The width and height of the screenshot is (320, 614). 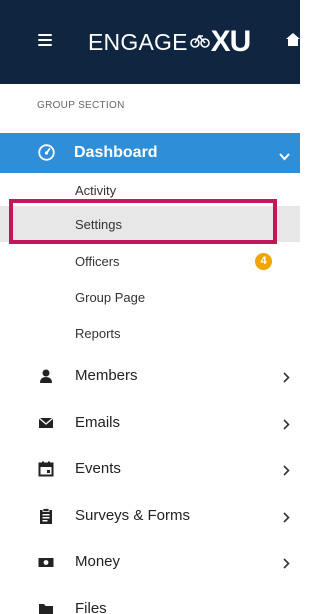 I want to click on sidebar-item-emails: Emails, so click(x=150, y=423).